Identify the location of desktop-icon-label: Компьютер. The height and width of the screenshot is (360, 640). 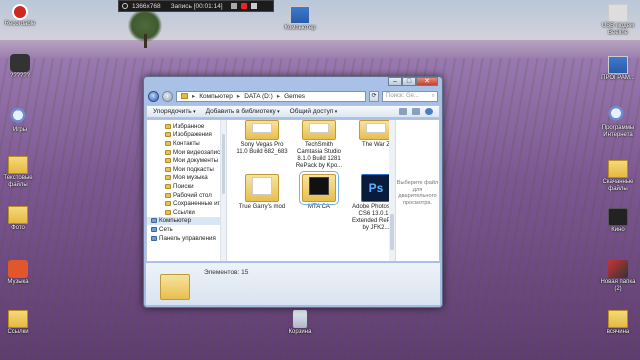
(300, 28).